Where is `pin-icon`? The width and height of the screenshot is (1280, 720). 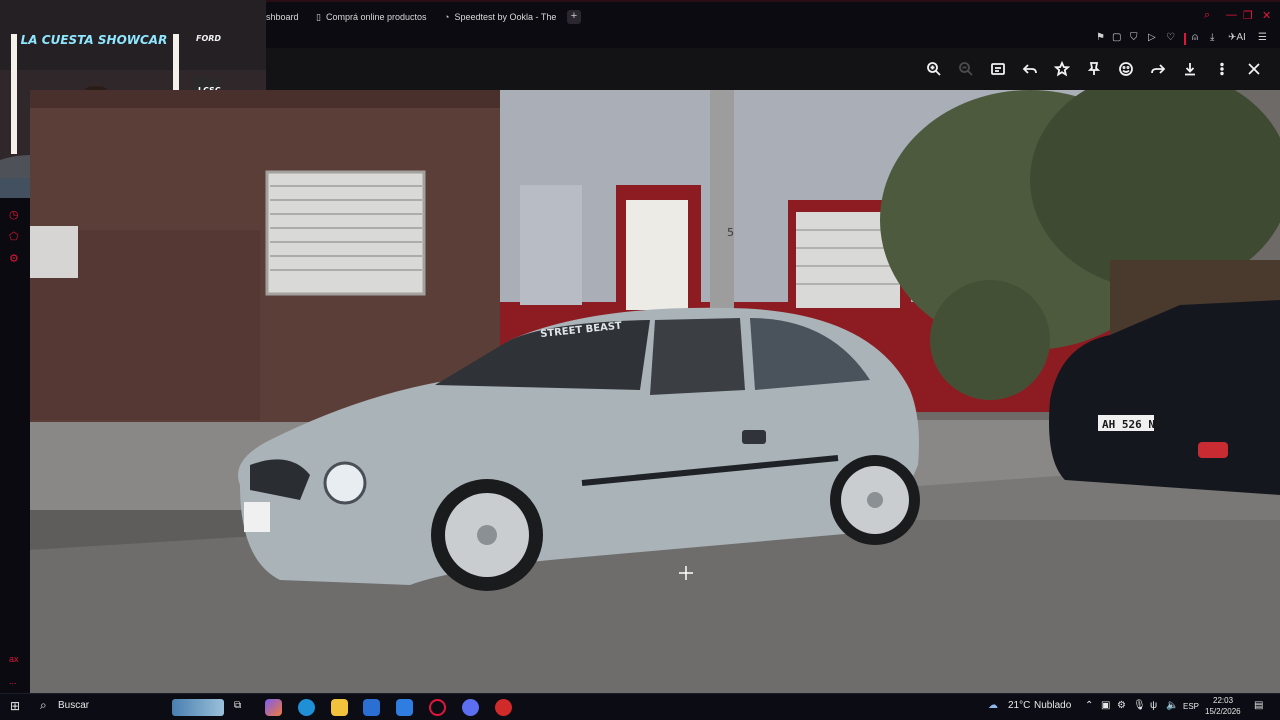
pin-icon is located at coordinates (1094, 69).